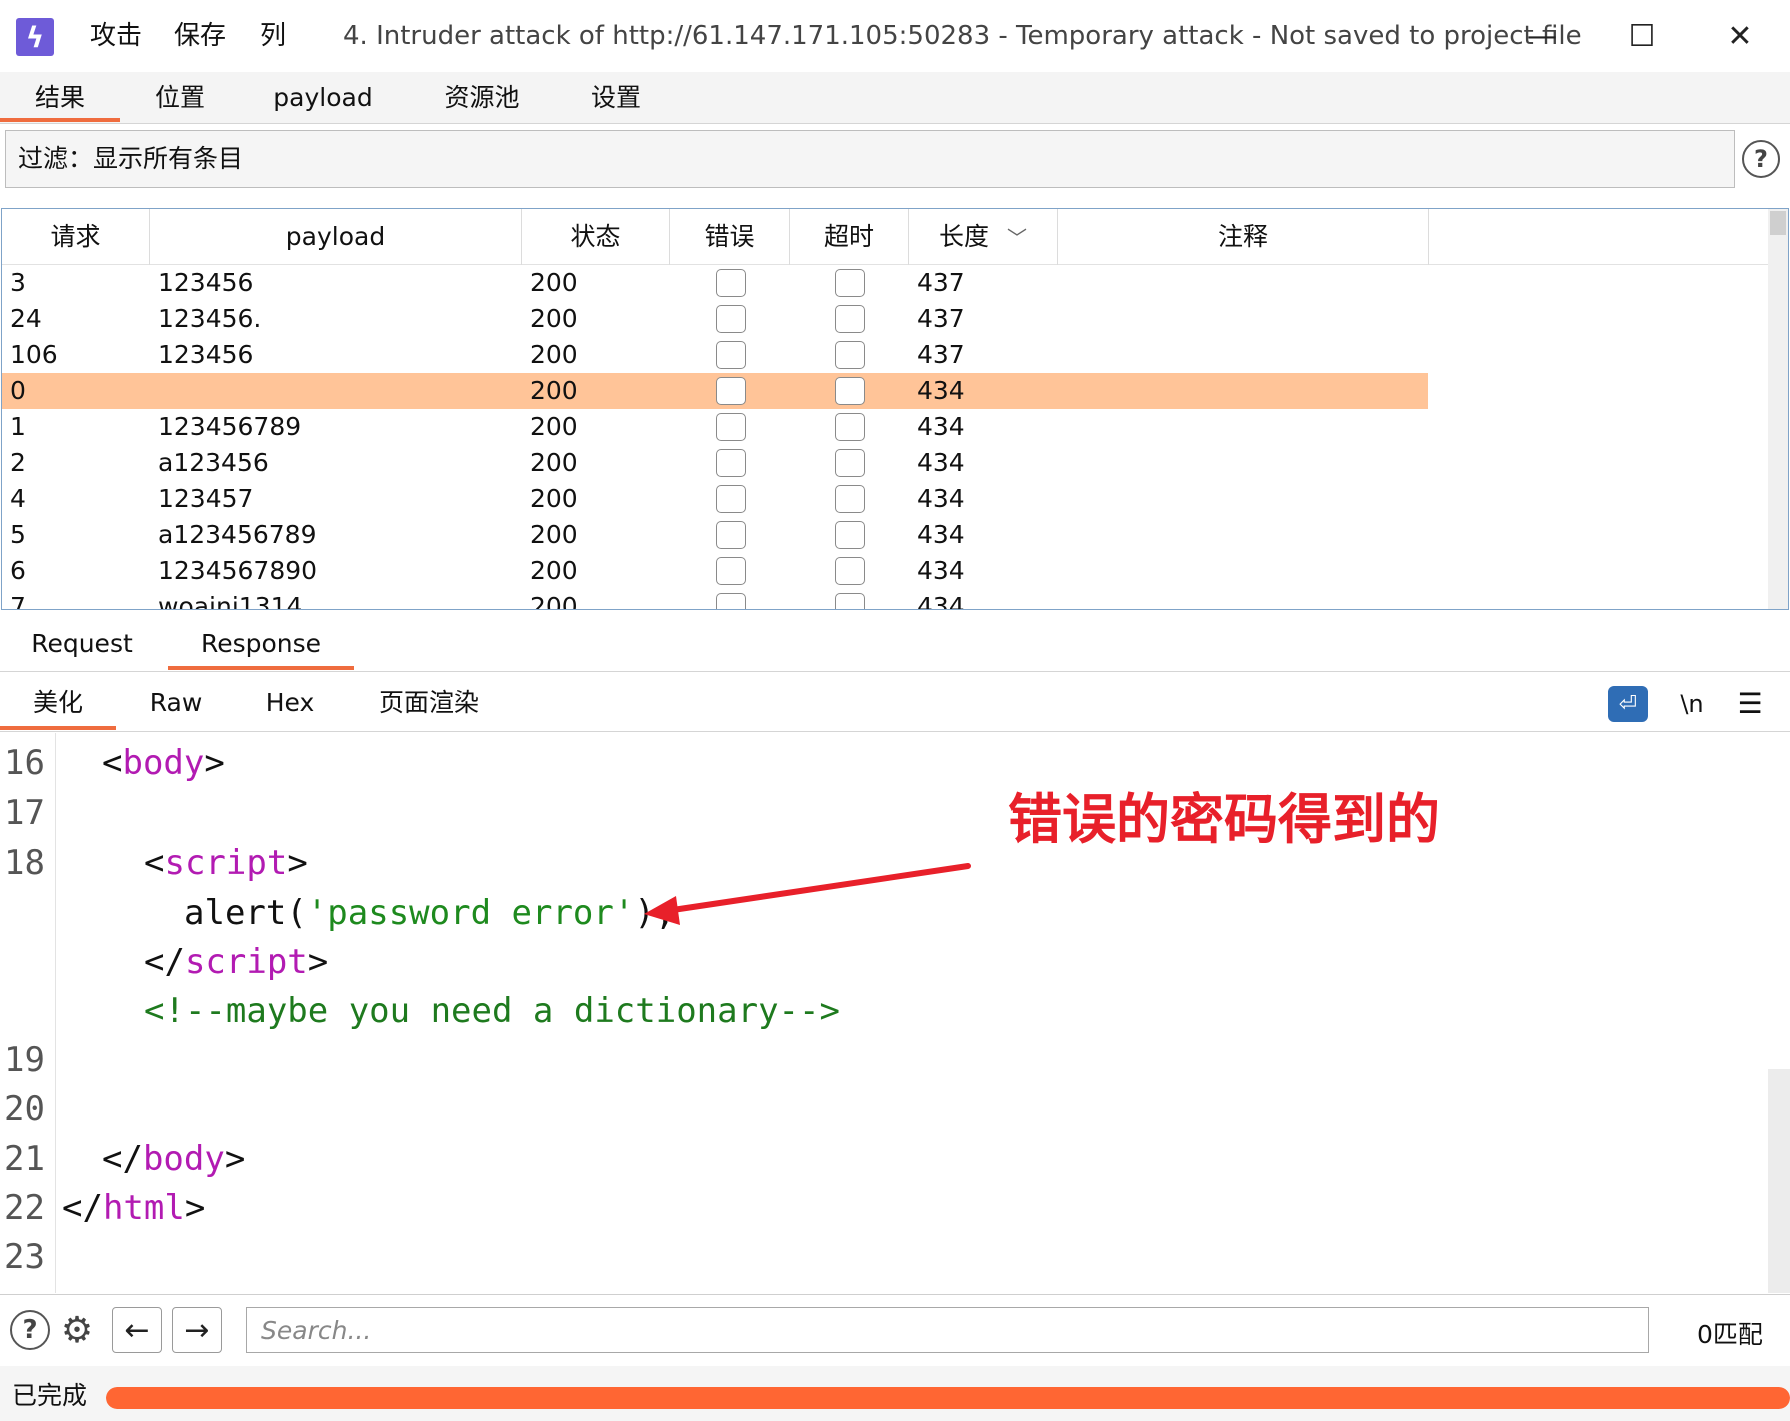 This screenshot has width=1790, height=1421. Describe the element at coordinates (116, 36) in the screenshot. I see `menu-attack: 攻击` at that location.